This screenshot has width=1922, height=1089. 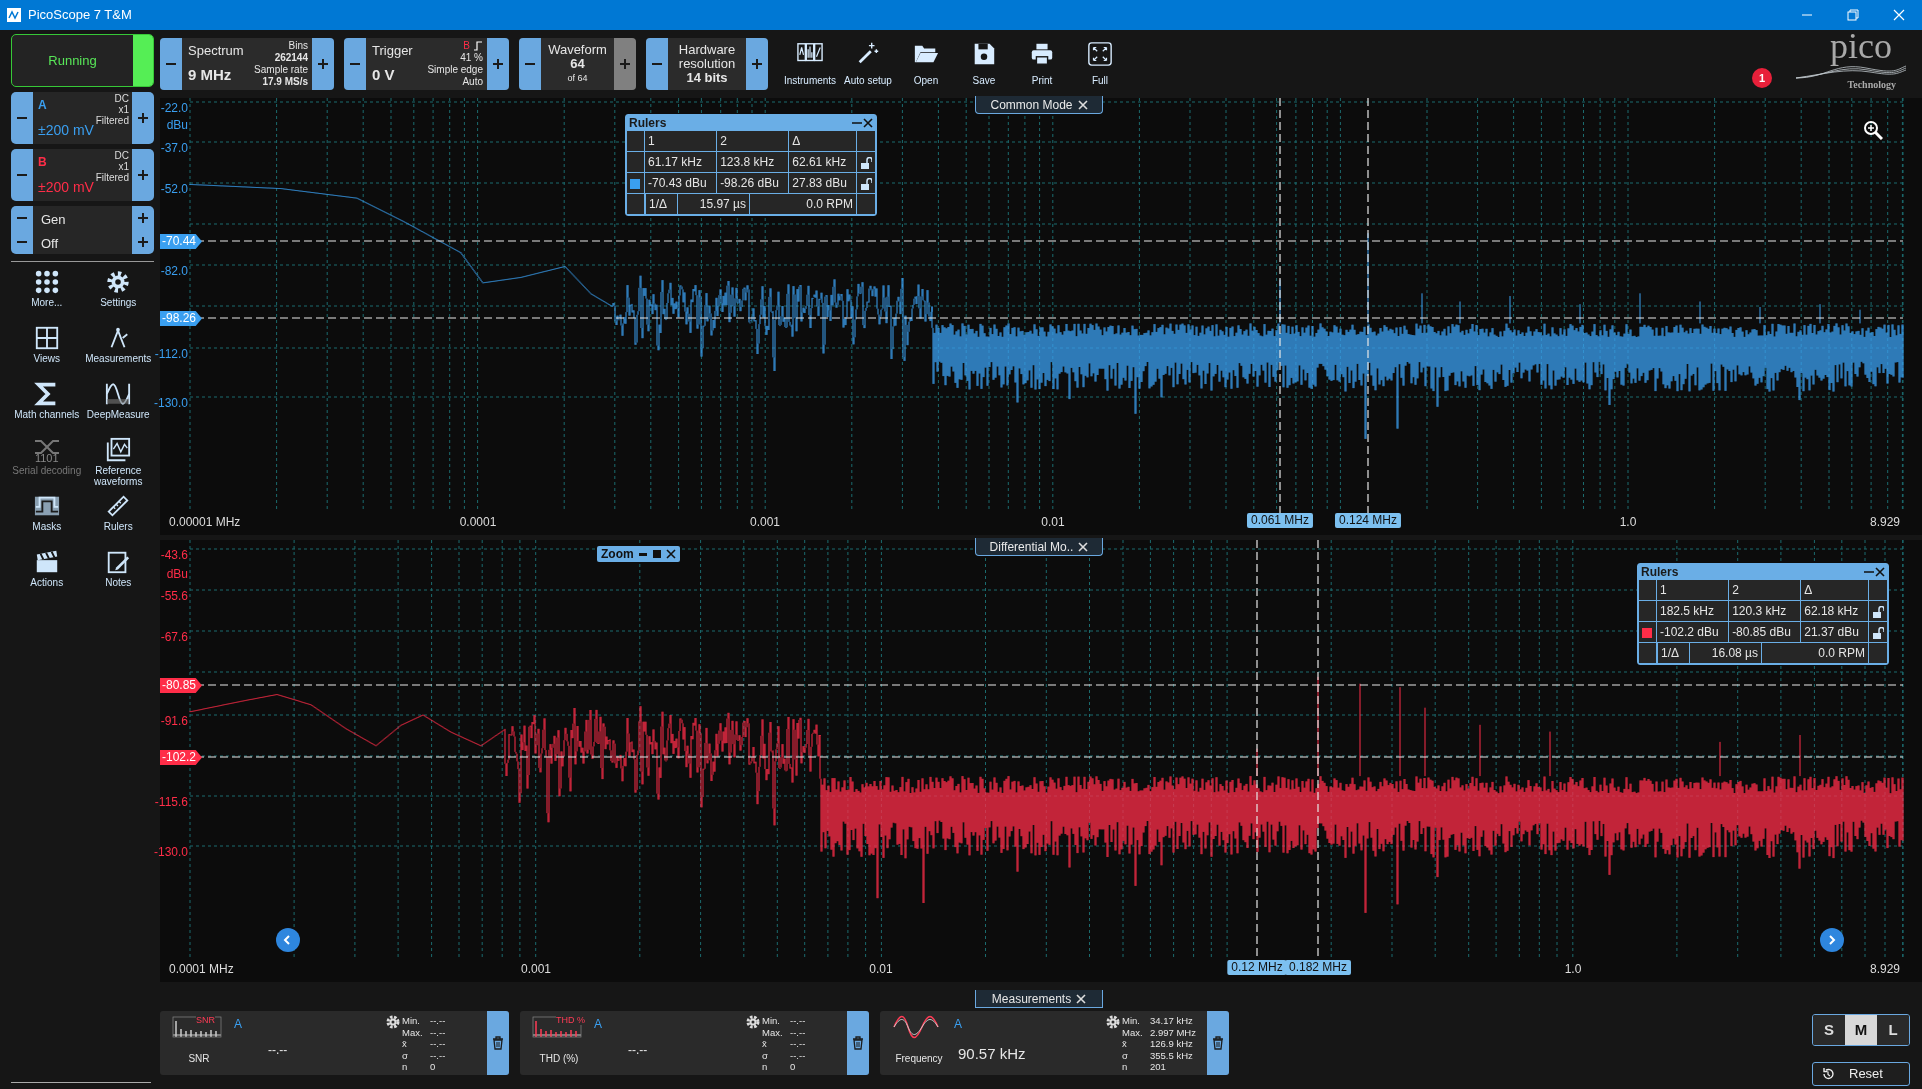 What do you see at coordinates (1764, 611) in the screenshot?
I see `table-cell: 120.3 kHz` at bounding box center [1764, 611].